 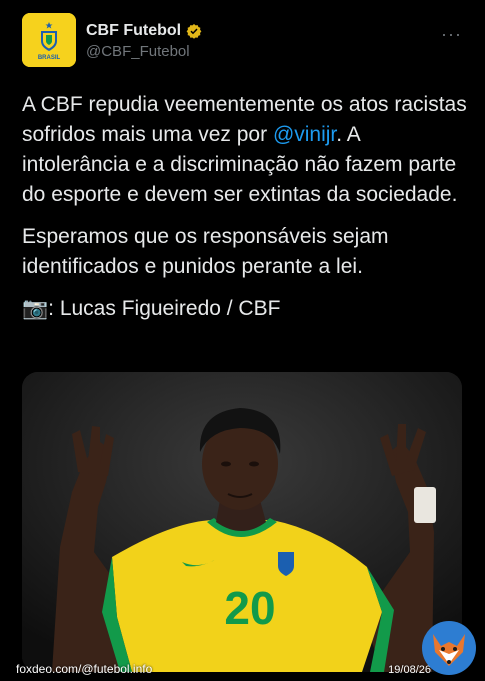 What do you see at coordinates (49, 58) in the screenshot?
I see `avatar-brasil-text: BRASIL` at bounding box center [49, 58].